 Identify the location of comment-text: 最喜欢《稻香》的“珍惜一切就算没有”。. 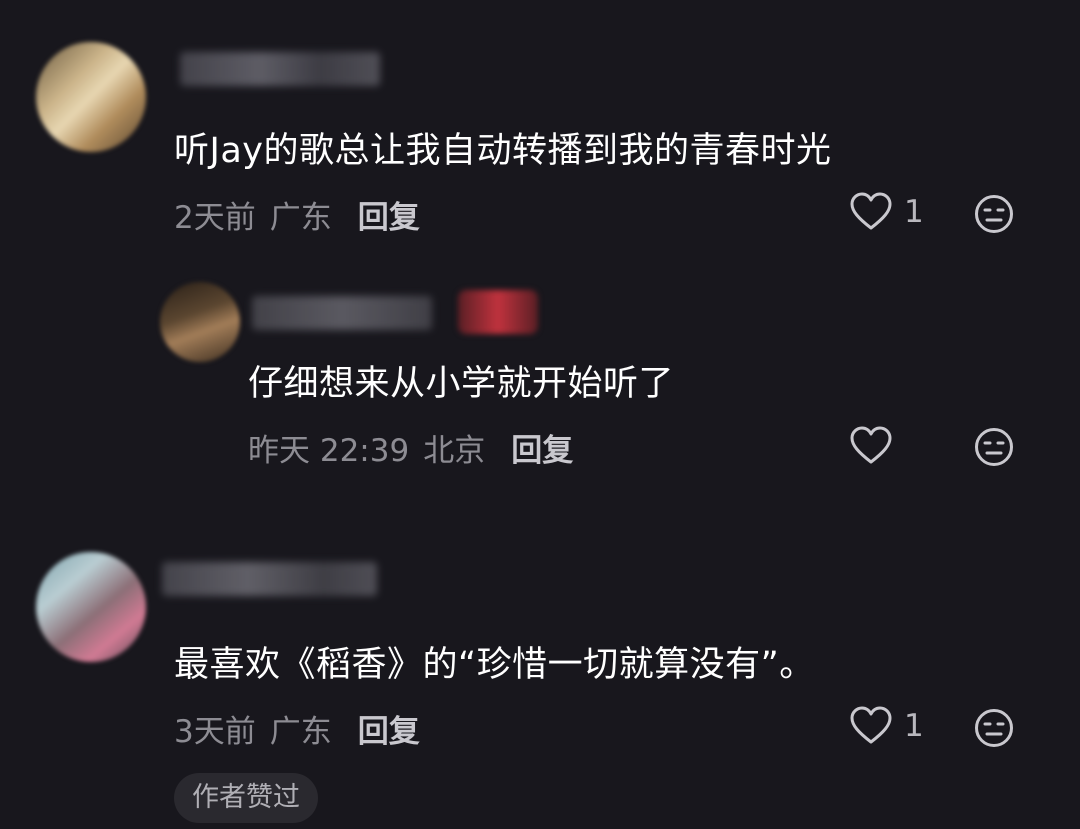
(494, 665).